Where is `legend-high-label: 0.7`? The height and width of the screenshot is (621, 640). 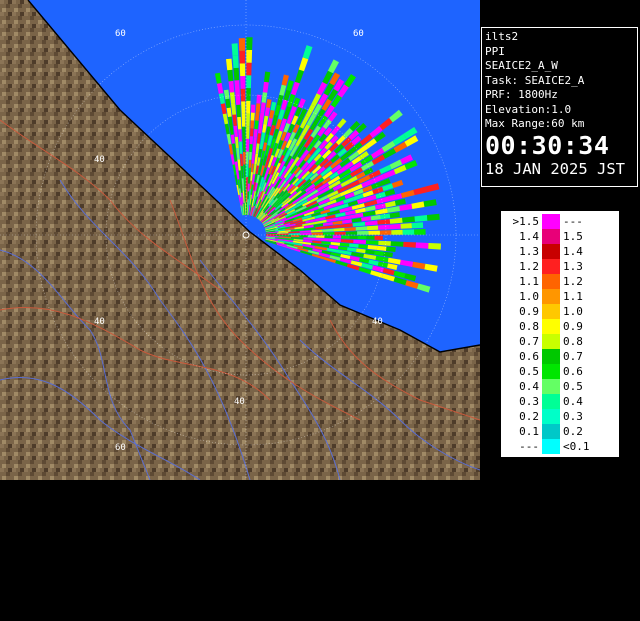 legend-high-label: 0.7 is located at coordinates (573, 356).